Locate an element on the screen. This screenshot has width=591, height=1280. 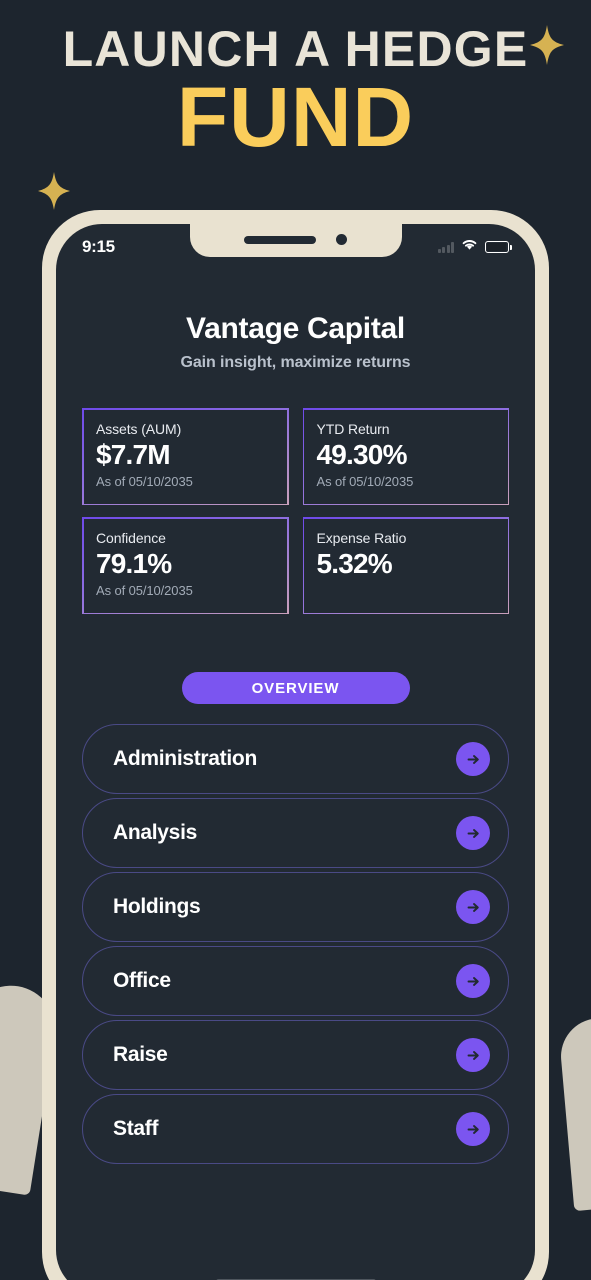
headline-line-2: FUND is located at coordinates (295, 117).